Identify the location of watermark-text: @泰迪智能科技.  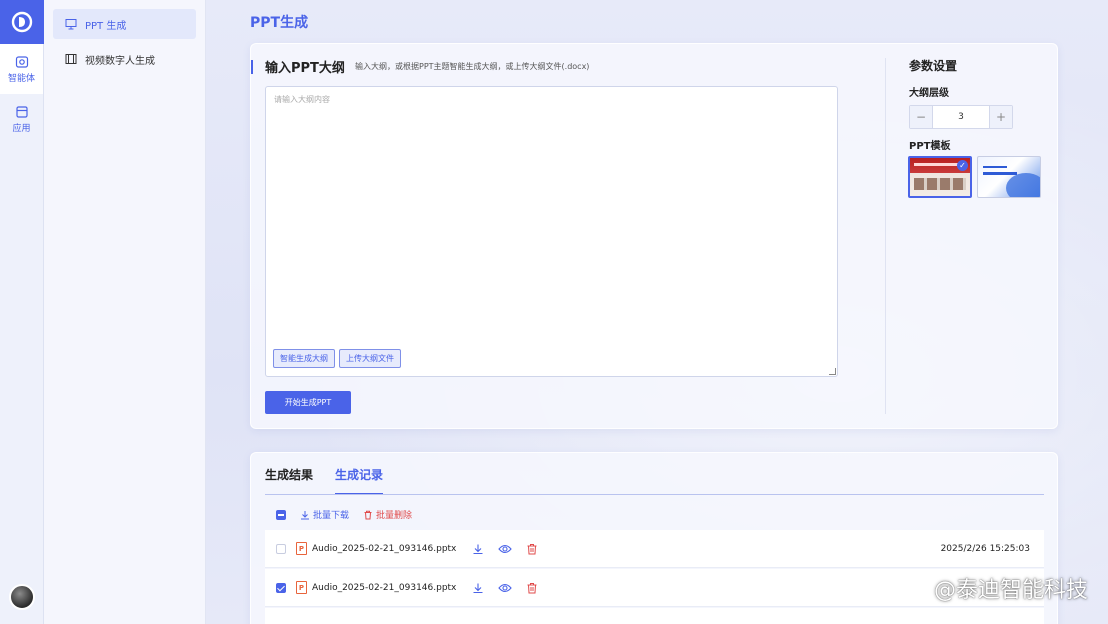
(1010, 590).